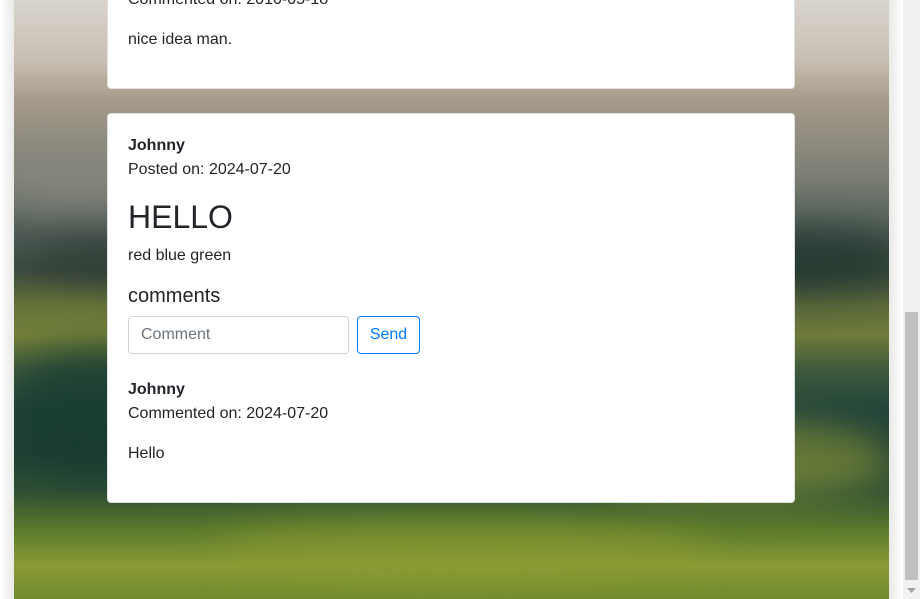 Image resolution: width=920 pixels, height=599 pixels. Describe the element at coordinates (156, 389) in the screenshot. I see `comment-author: Johnny` at that location.